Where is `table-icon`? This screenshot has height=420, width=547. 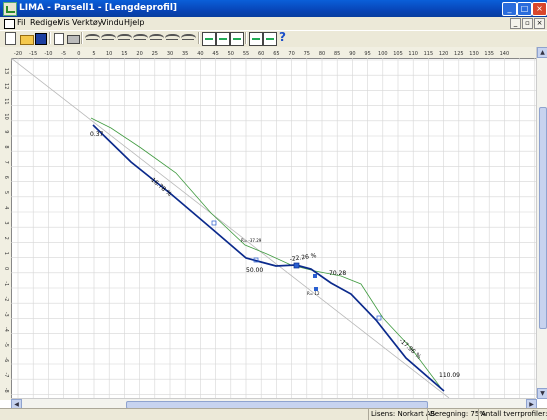
table-icon is located at coordinates (270, 39).